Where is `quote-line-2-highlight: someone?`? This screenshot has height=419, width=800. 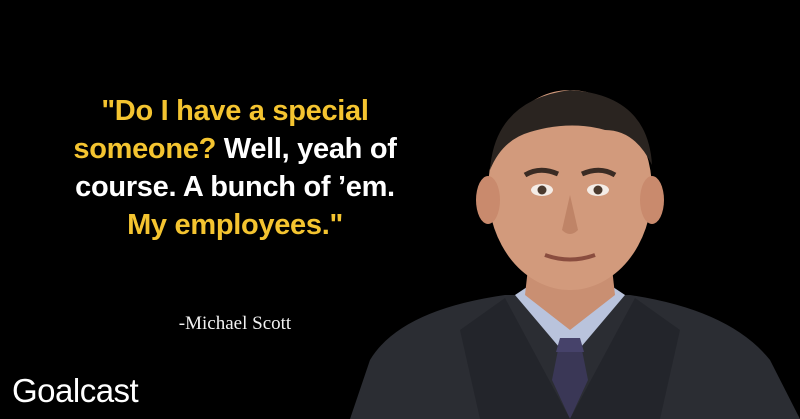 quote-line-2-highlight: someone? is located at coordinates (145, 149).